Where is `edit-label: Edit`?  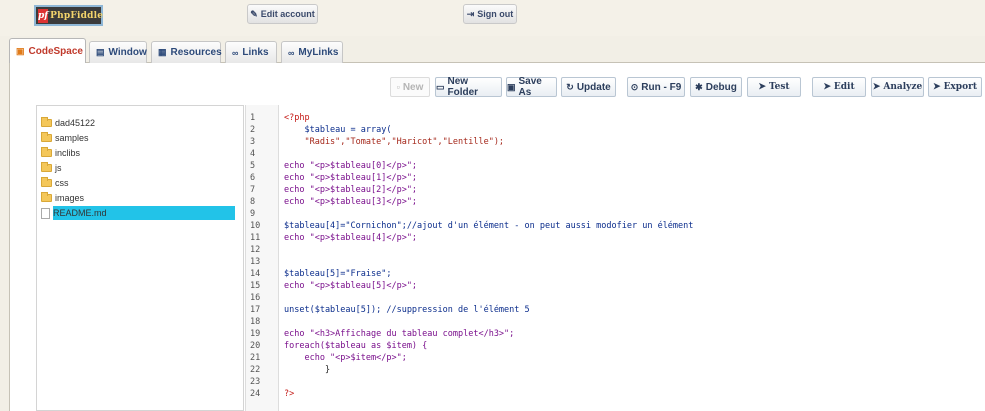
edit-label: Edit is located at coordinates (844, 87).